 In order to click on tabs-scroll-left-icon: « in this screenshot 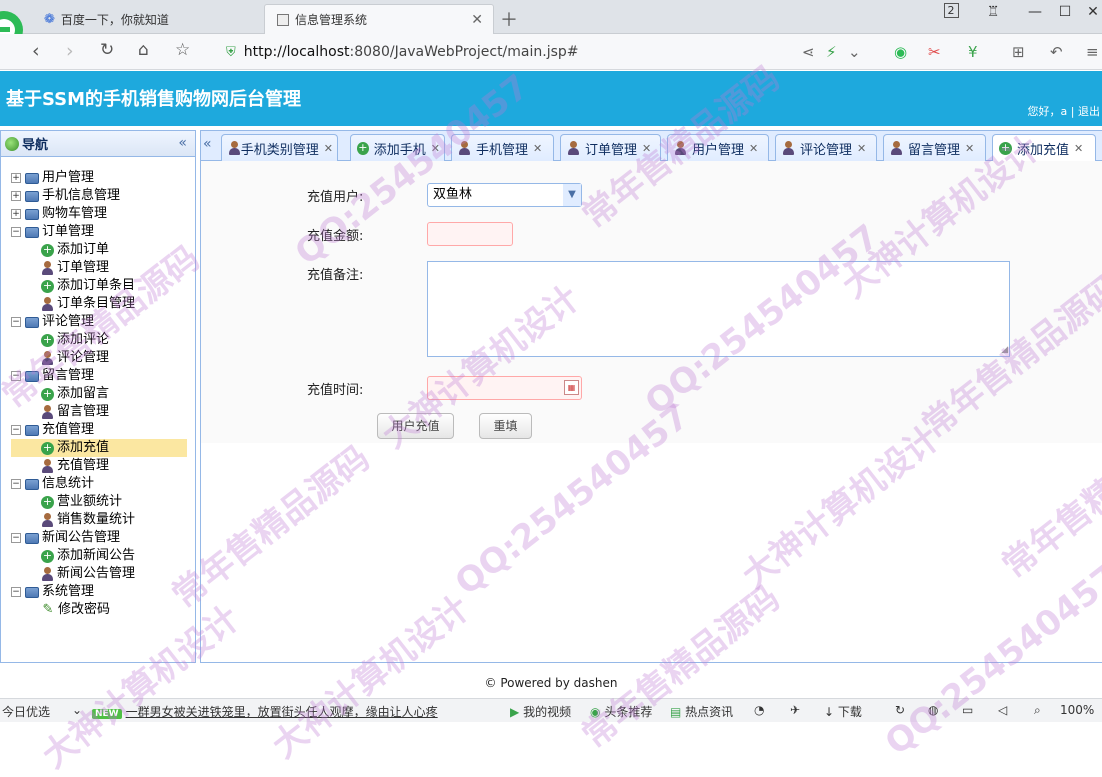, I will do `click(207, 144)`.